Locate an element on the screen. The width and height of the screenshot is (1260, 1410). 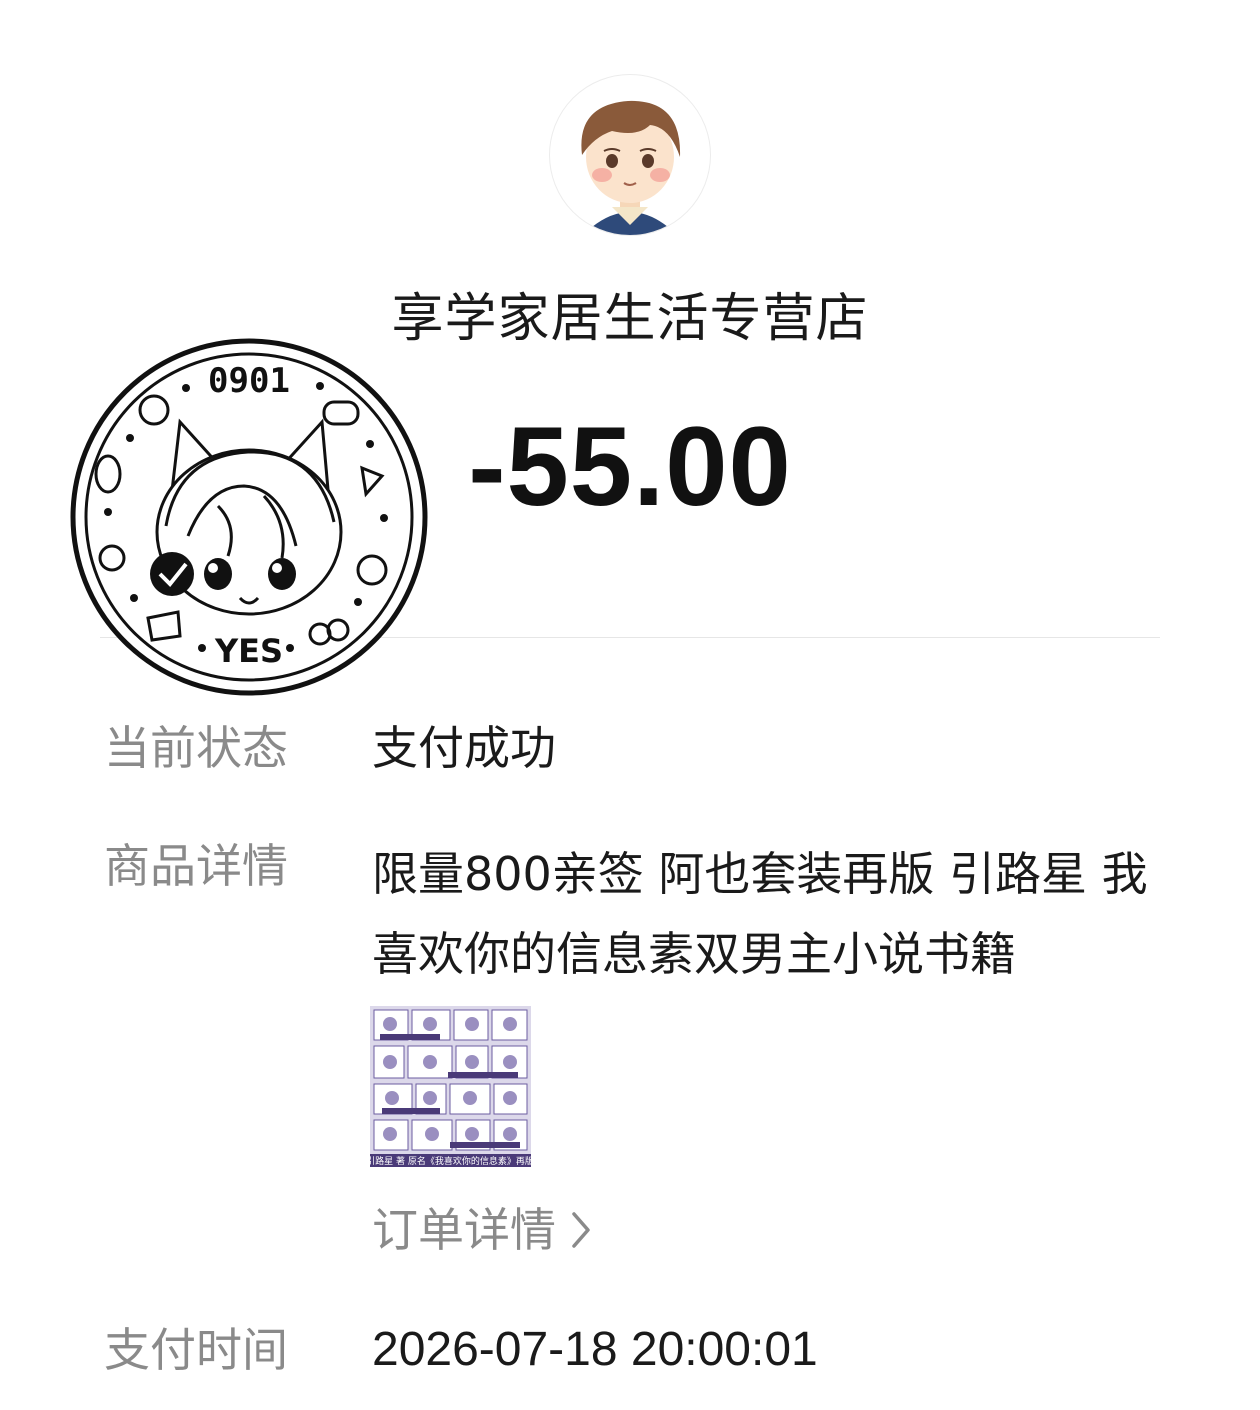
merchant-avatar is located at coordinates (630, 155).